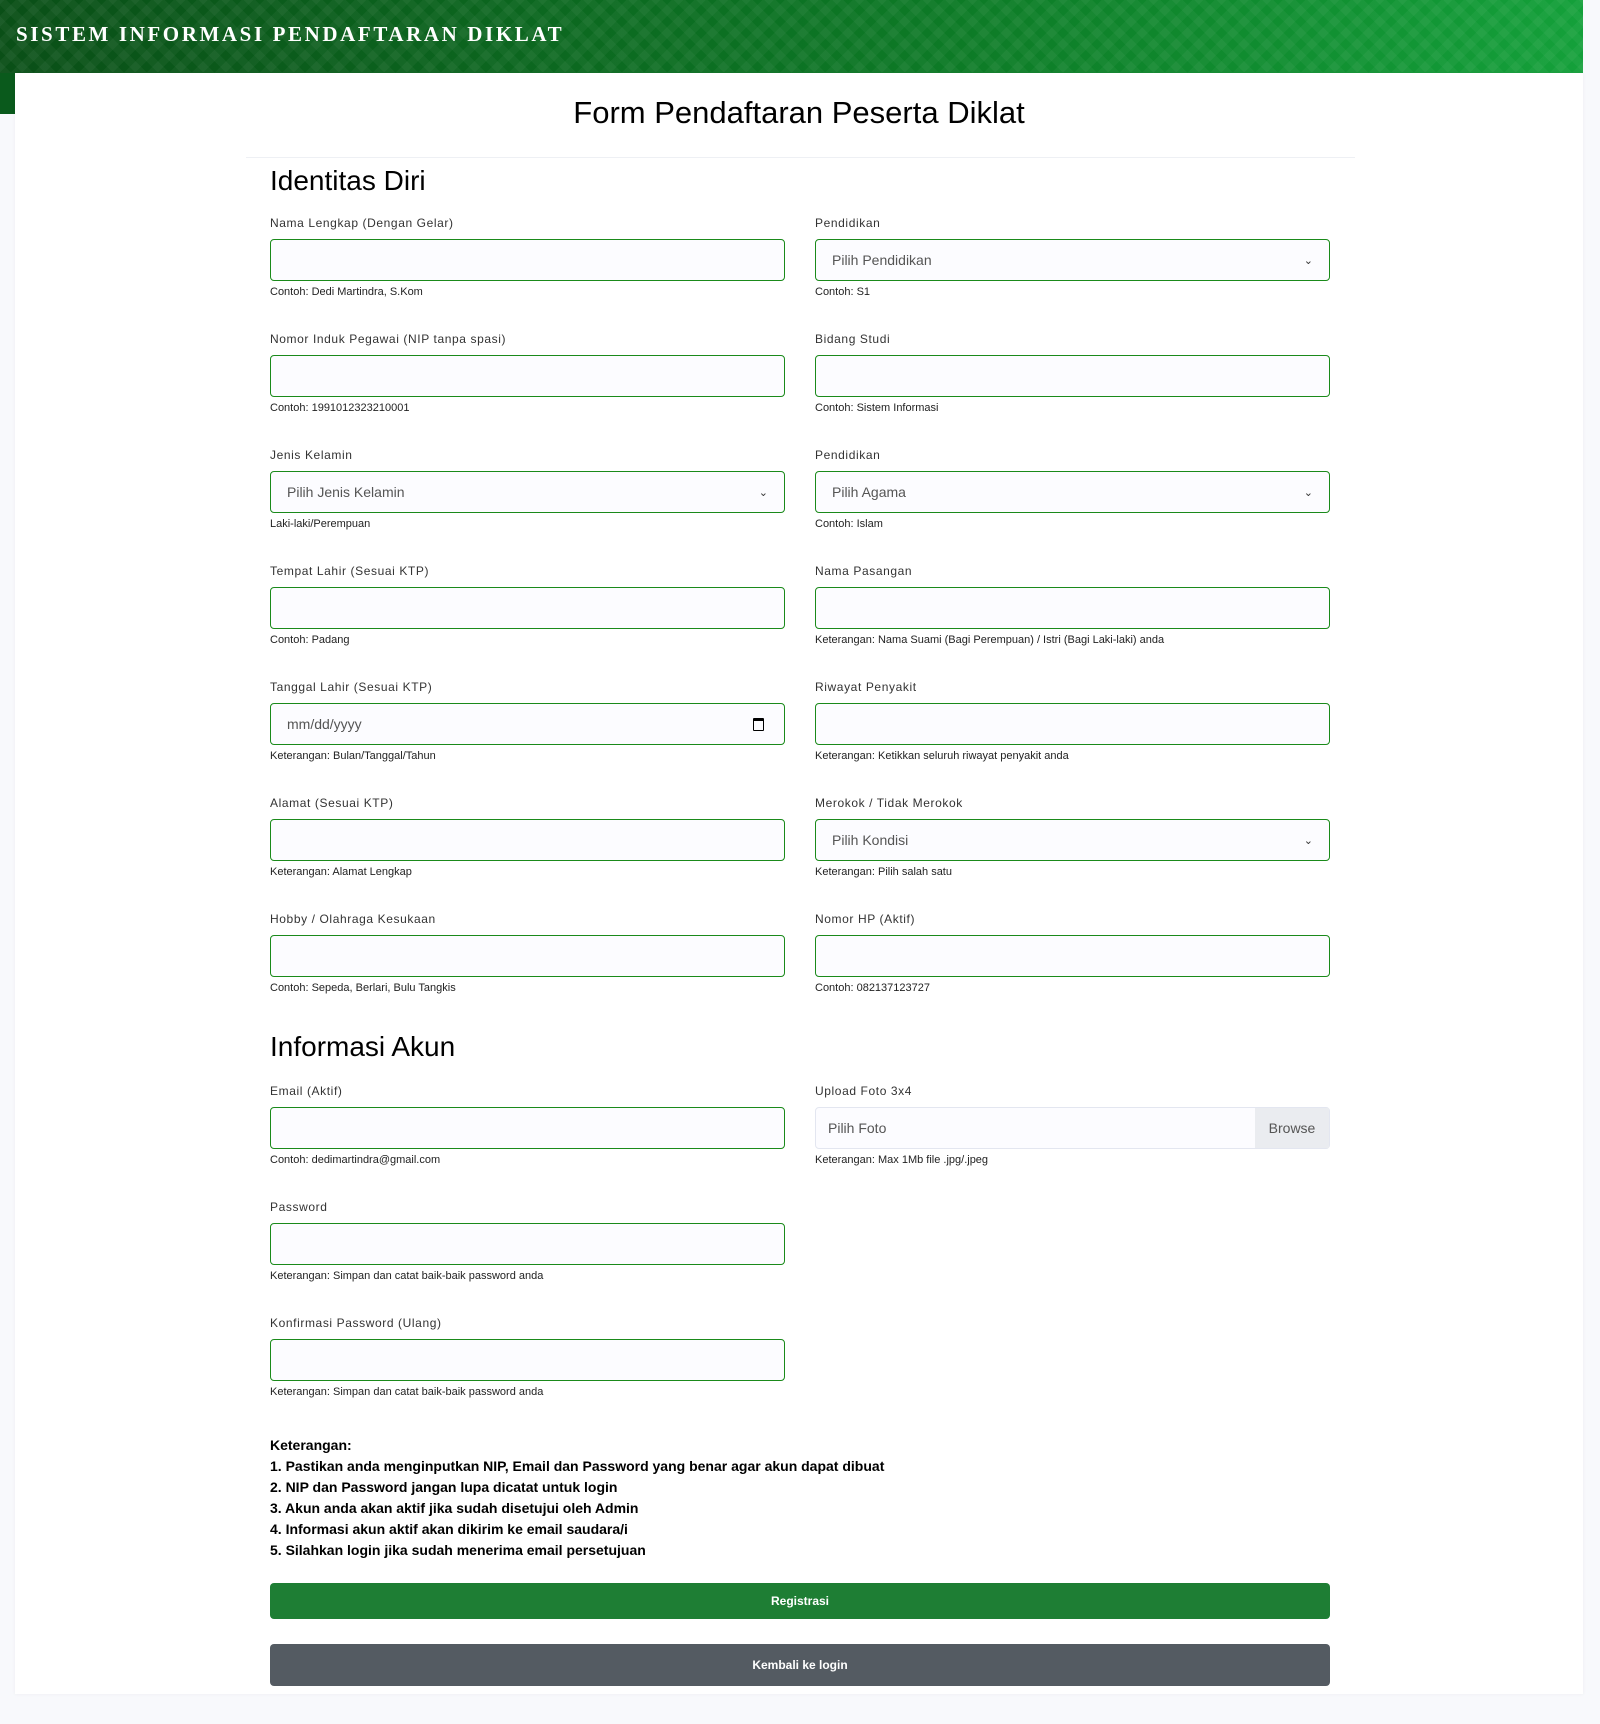 This screenshot has width=1600, height=1724. What do you see at coordinates (356, 1323) in the screenshot?
I see `confirm-password-label: Konfirmasi Password (Ulang)` at bounding box center [356, 1323].